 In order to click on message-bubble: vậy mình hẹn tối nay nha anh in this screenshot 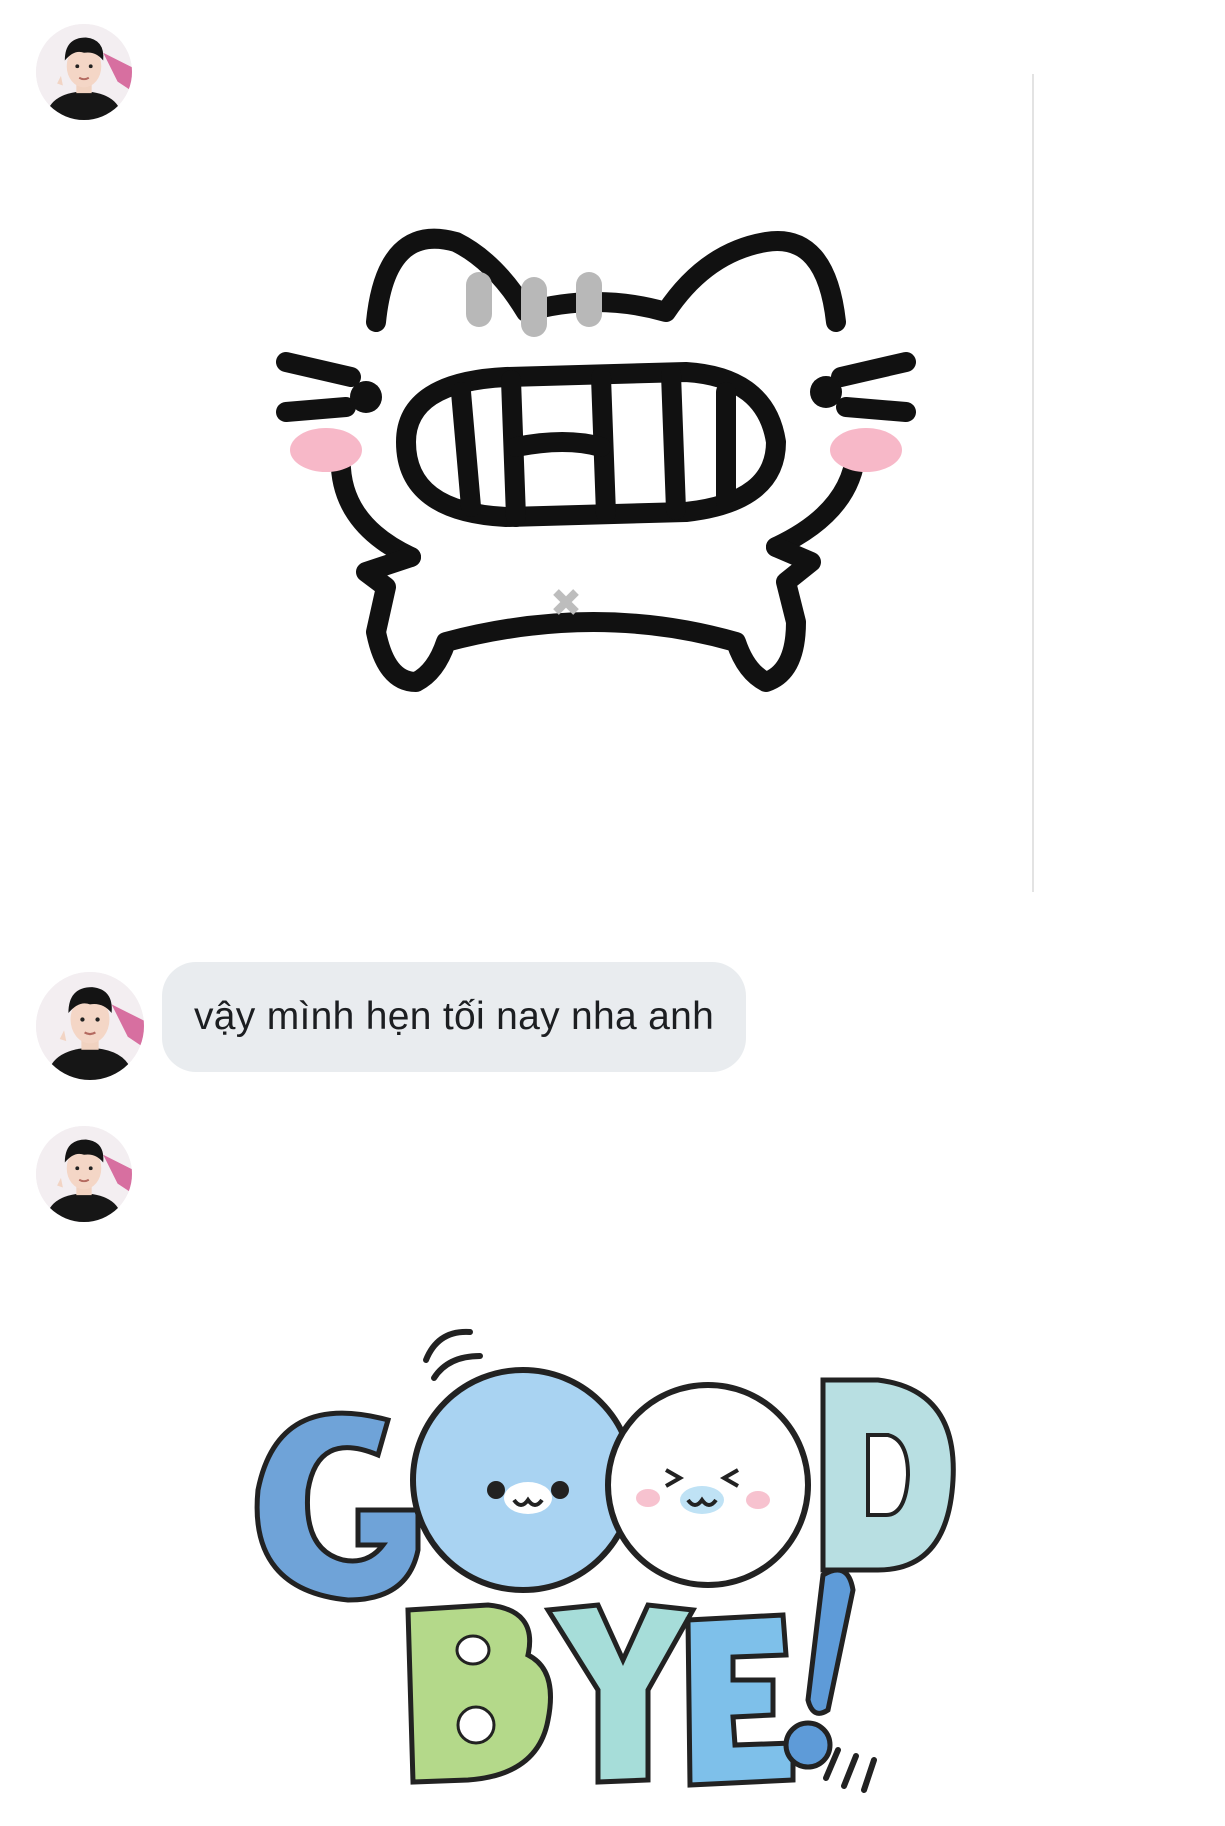, I will do `click(454, 1017)`.